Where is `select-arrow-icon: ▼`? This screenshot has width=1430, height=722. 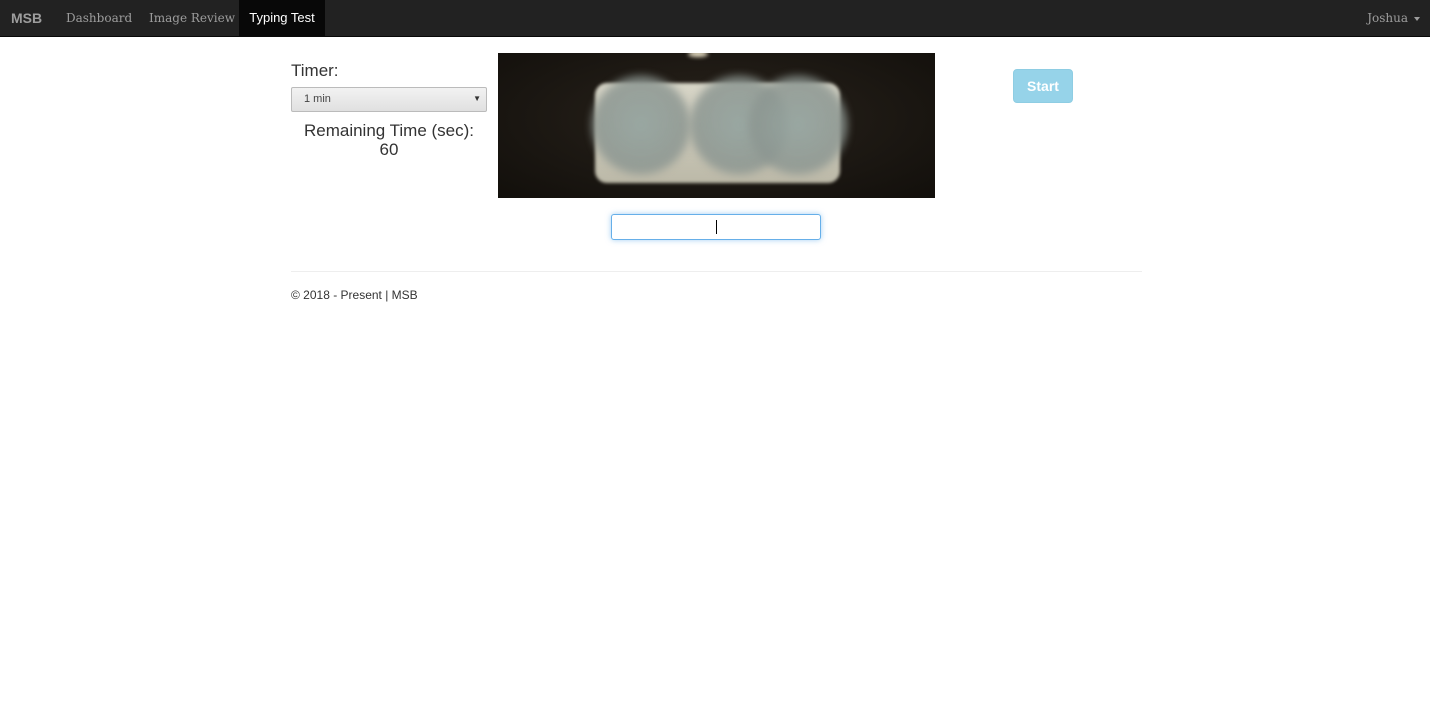 select-arrow-icon: ▼ is located at coordinates (477, 98).